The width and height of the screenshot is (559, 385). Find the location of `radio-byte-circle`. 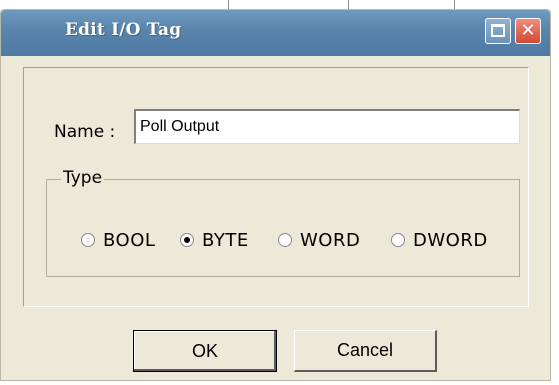

radio-byte-circle is located at coordinates (187, 240).